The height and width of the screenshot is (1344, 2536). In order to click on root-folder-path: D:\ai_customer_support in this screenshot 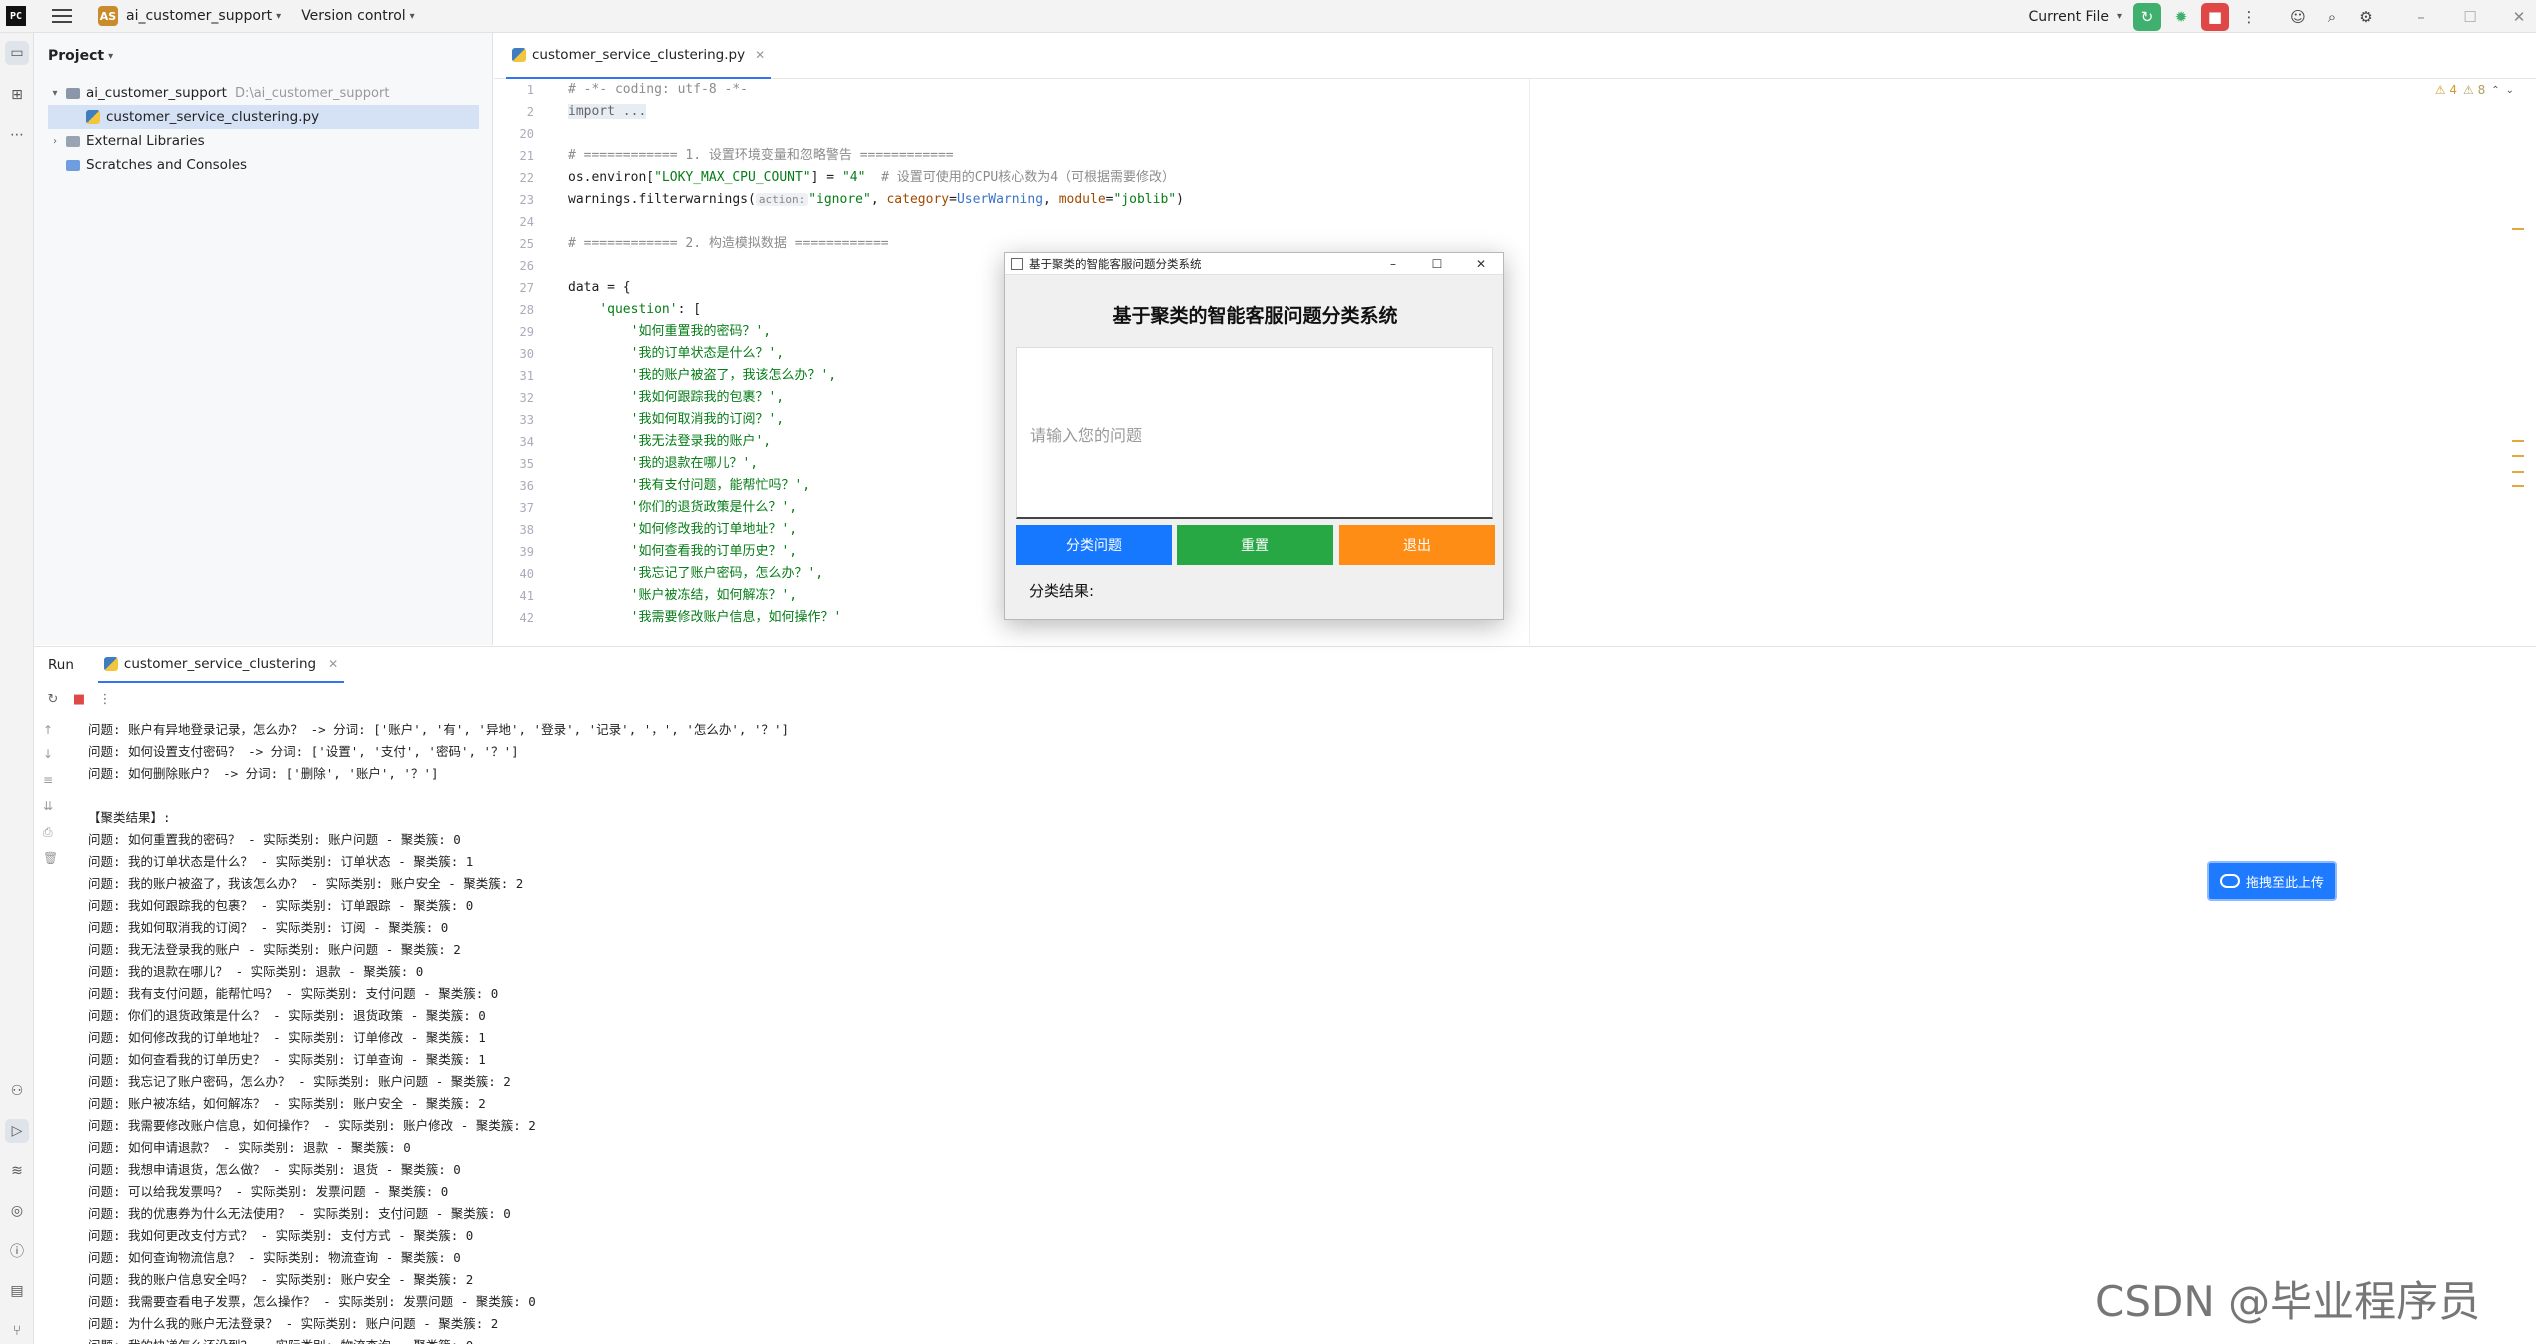, I will do `click(312, 93)`.